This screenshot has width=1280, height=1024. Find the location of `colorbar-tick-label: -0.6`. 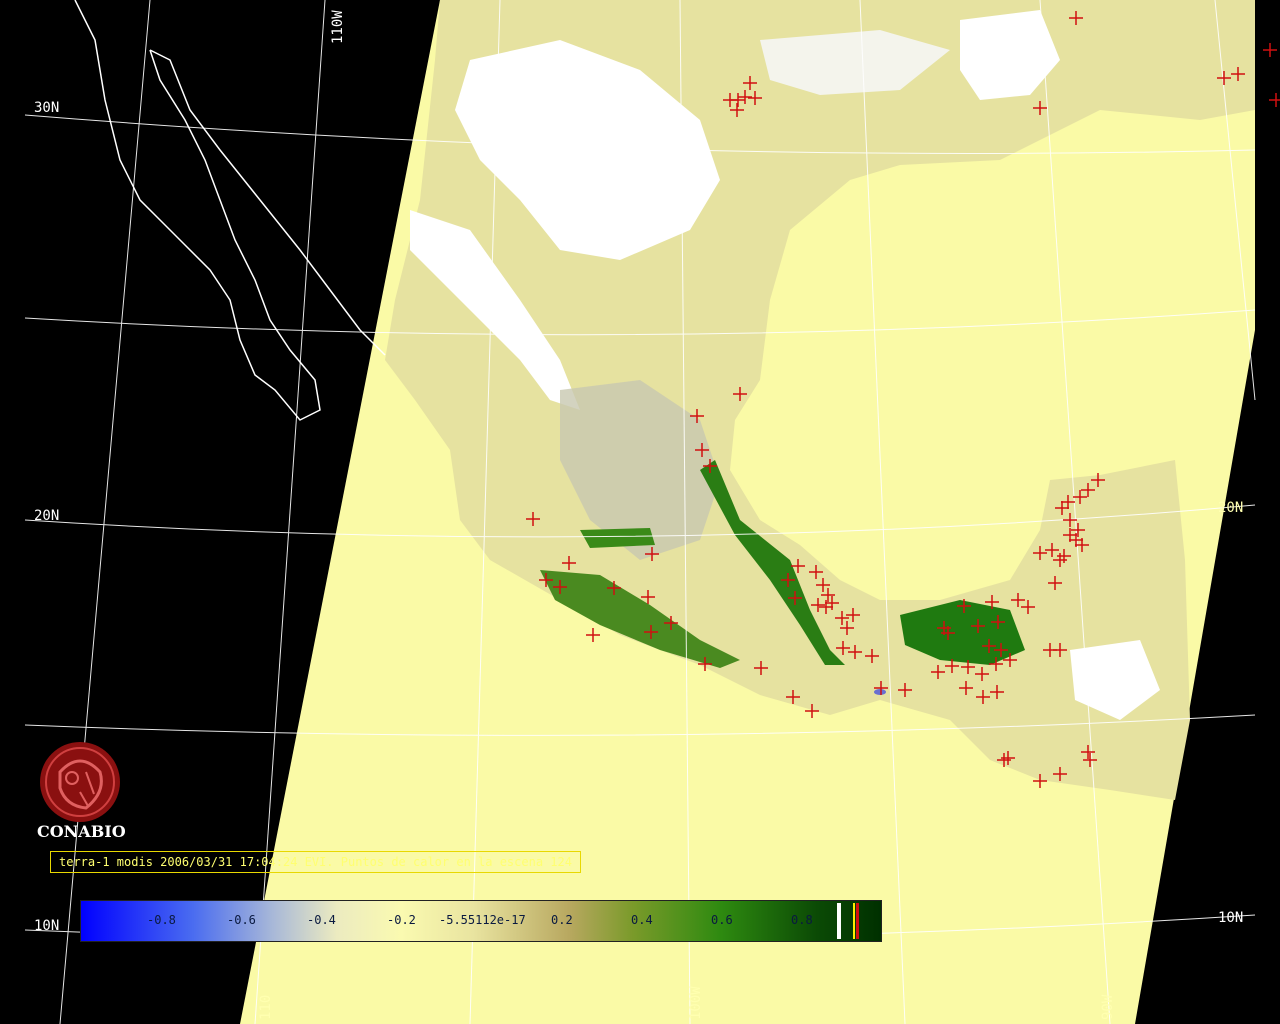

colorbar-tick-label: -0.6 is located at coordinates (241, 920).